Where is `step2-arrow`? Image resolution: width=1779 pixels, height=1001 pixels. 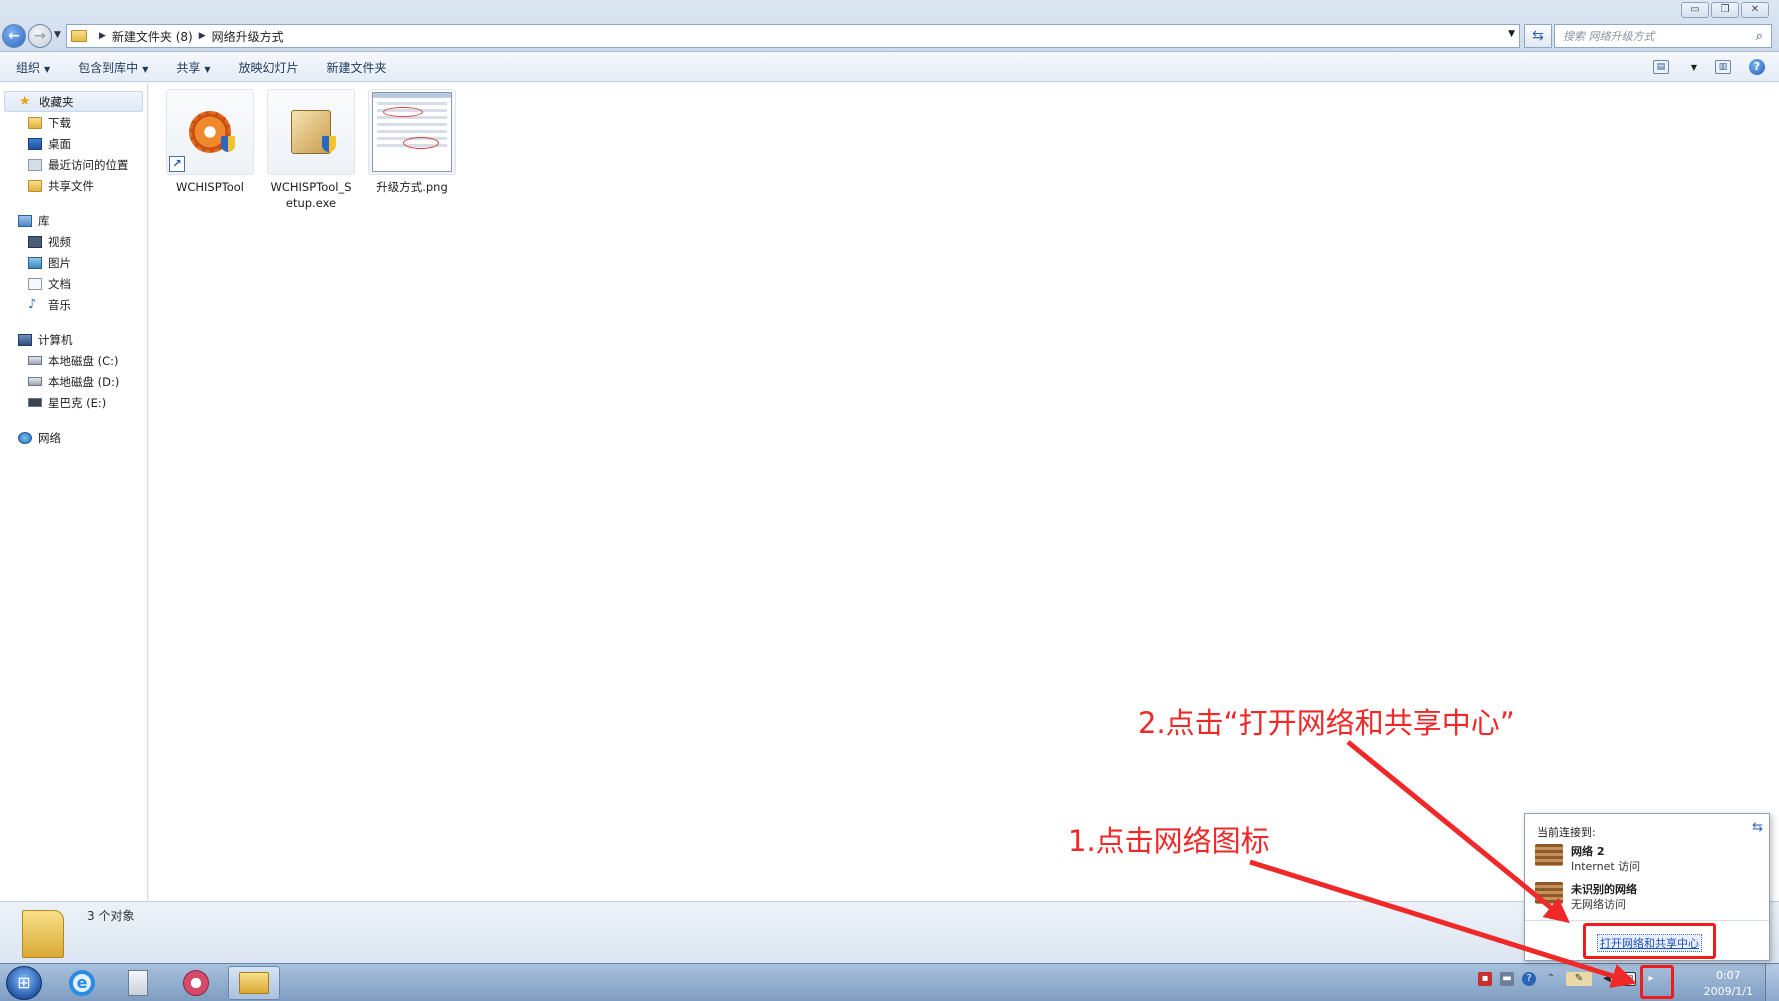
step2-arrow is located at coordinates (1458, 832).